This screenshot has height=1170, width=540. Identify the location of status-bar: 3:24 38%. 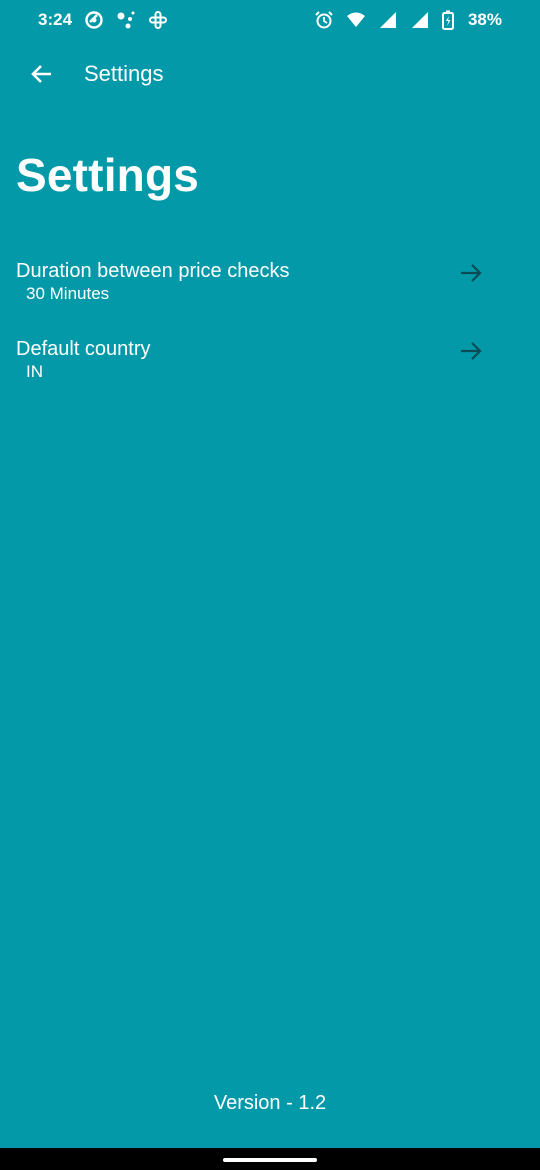
(270, 20).